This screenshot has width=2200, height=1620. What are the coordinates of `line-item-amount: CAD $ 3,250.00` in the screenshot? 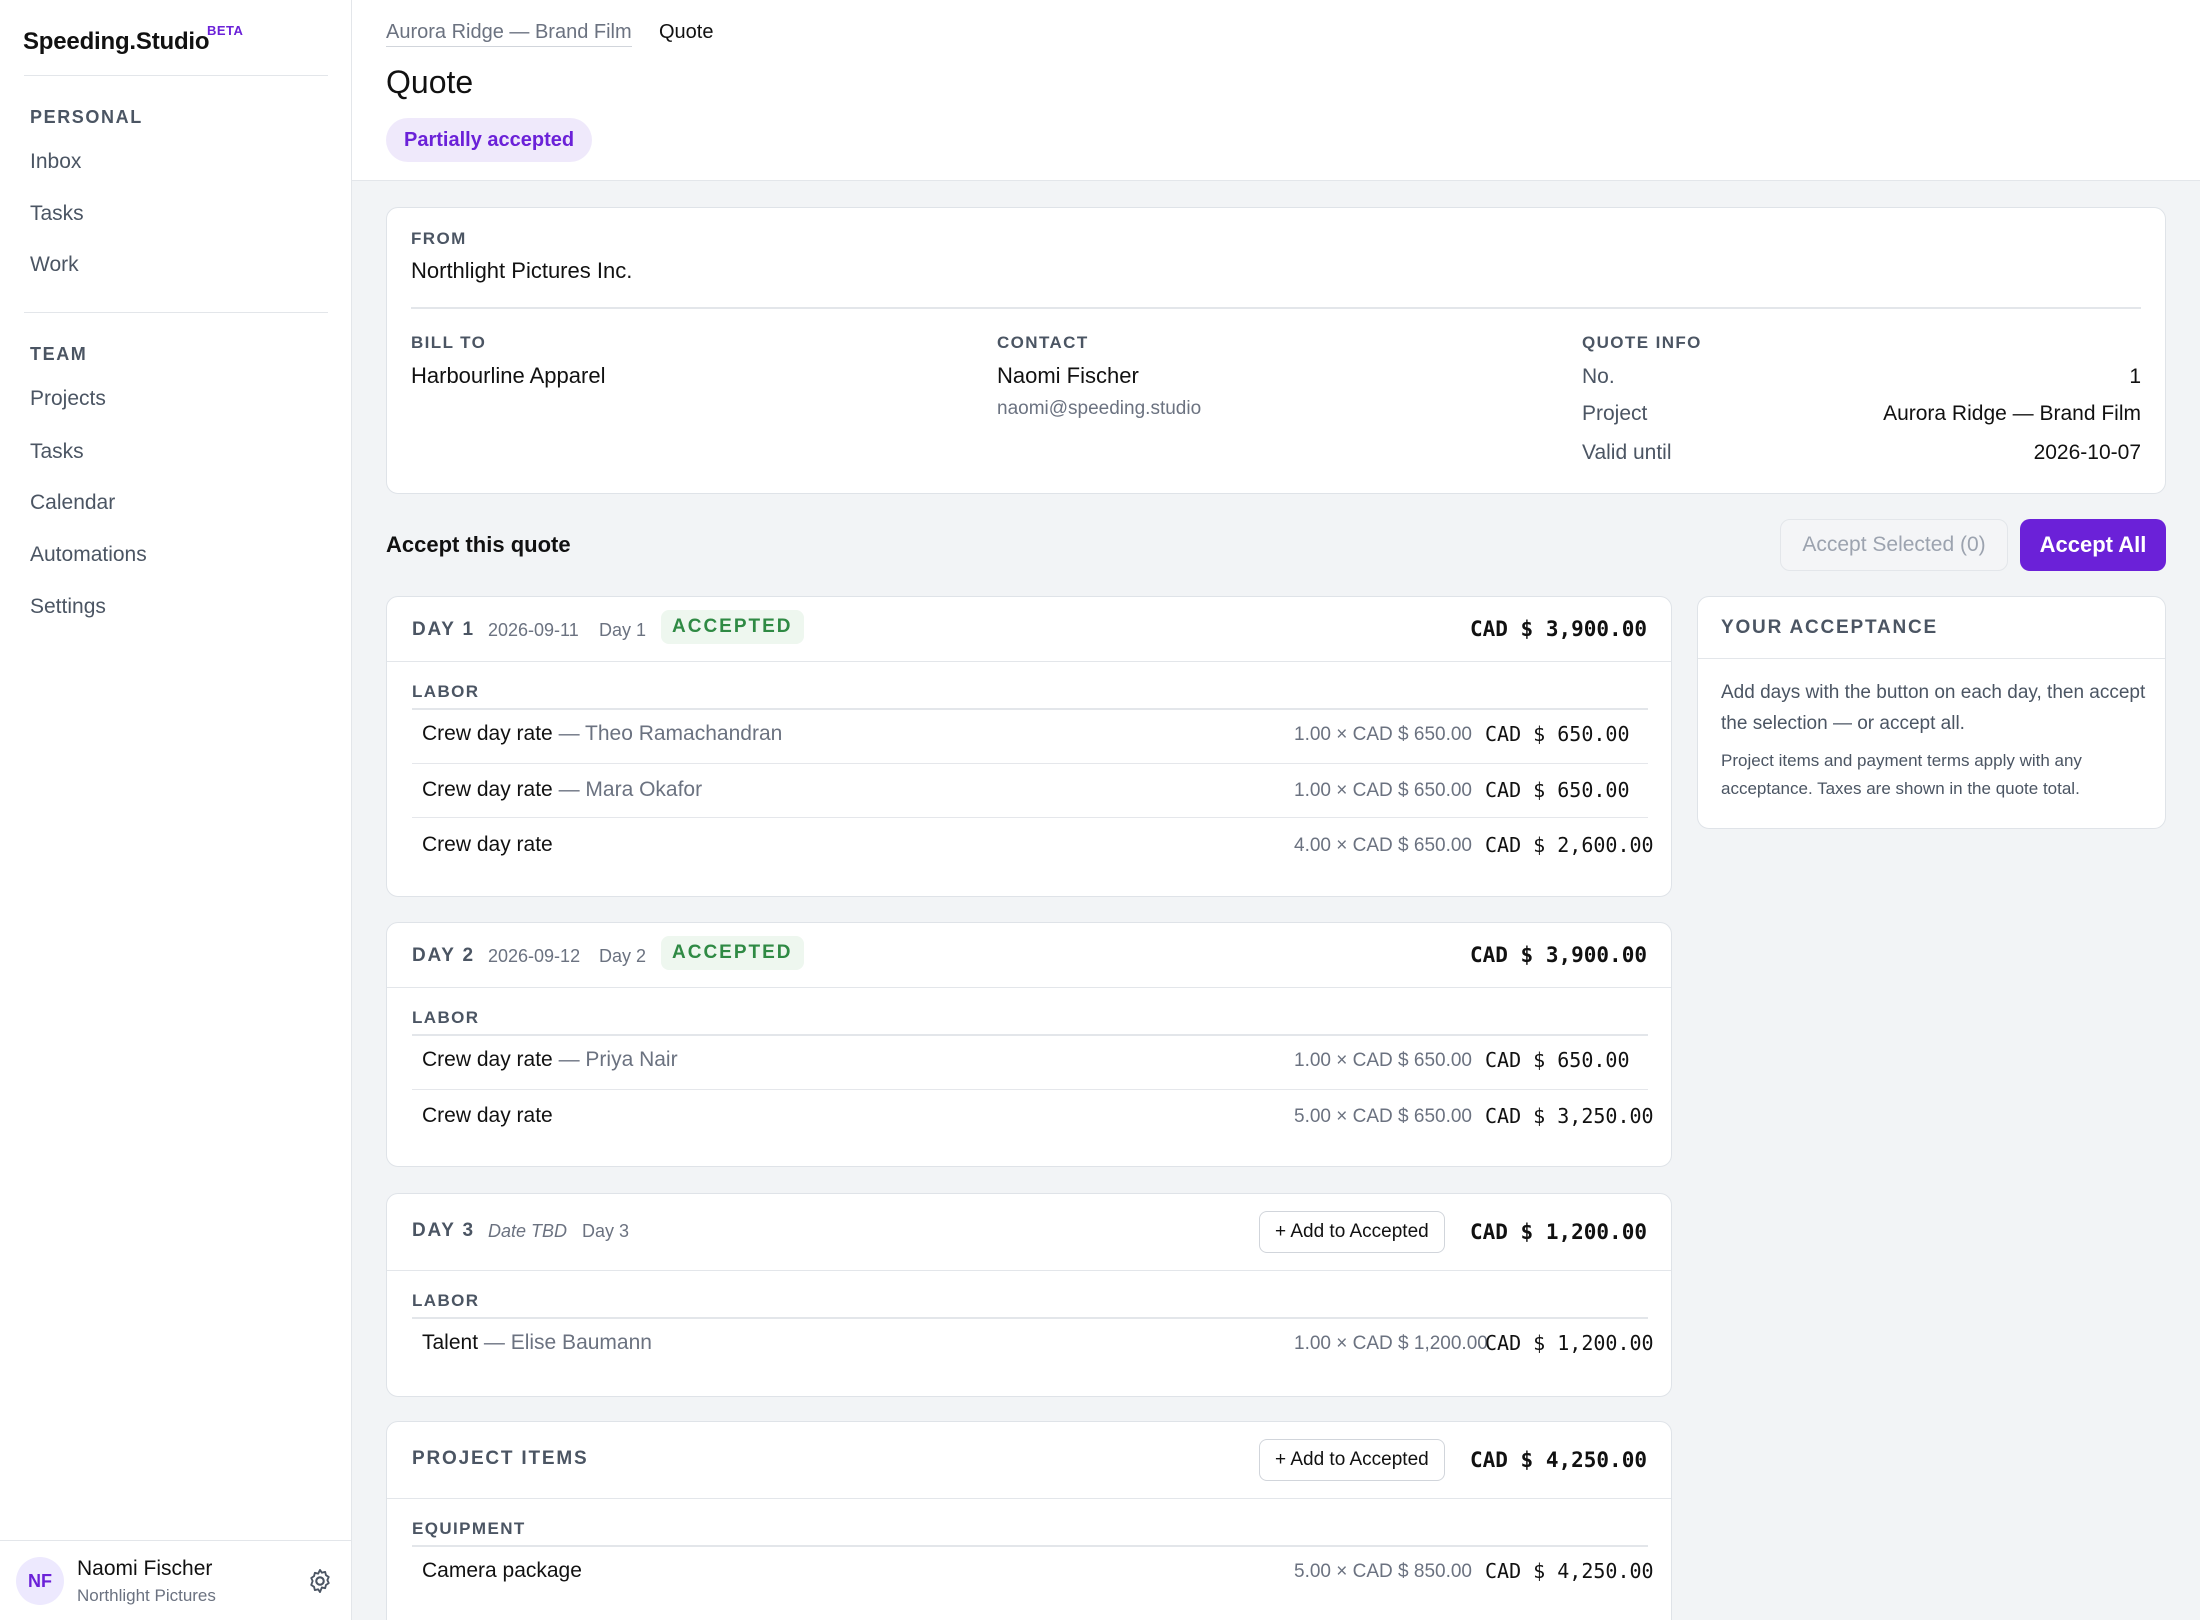 It's located at (1569, 1116).